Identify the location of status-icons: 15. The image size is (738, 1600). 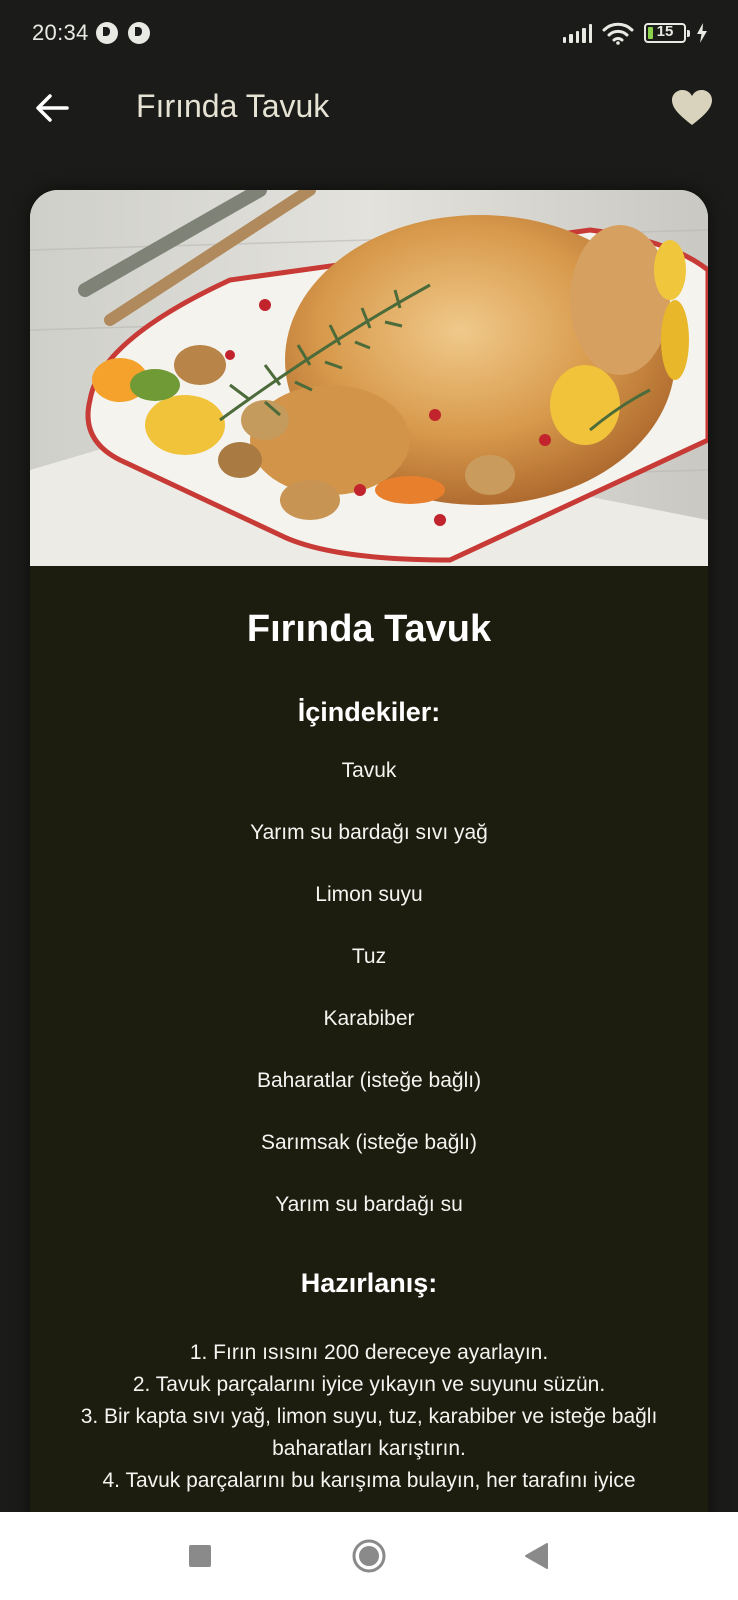
(635, 33).